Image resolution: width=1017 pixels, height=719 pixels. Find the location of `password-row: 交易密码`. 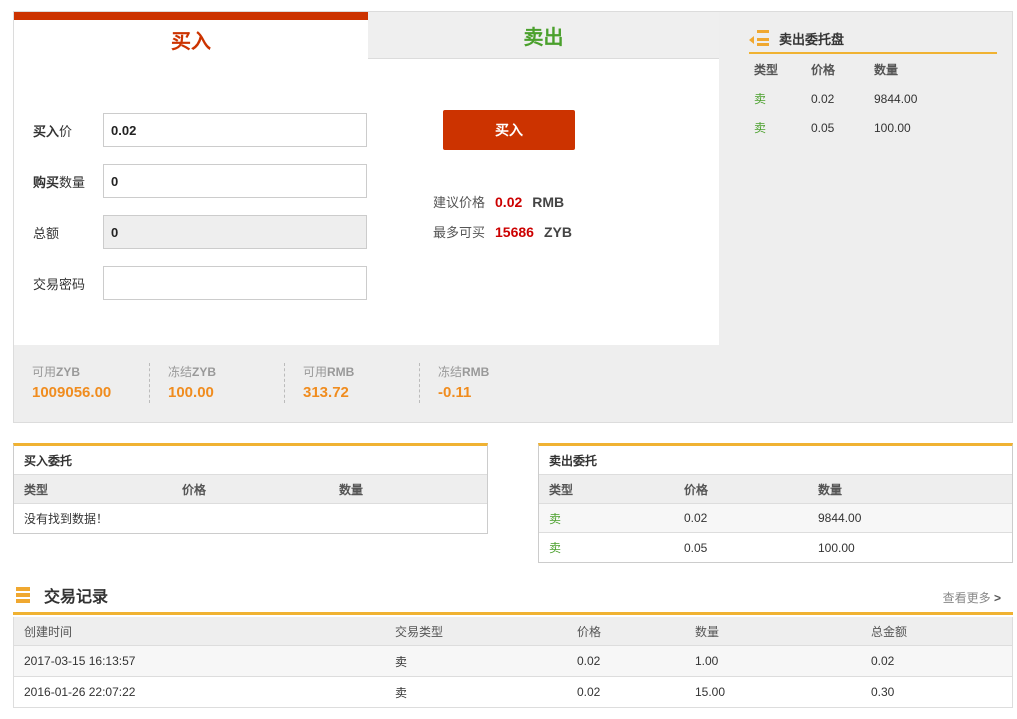

password-row: 交易密码 is located at coordinates (200, 283).